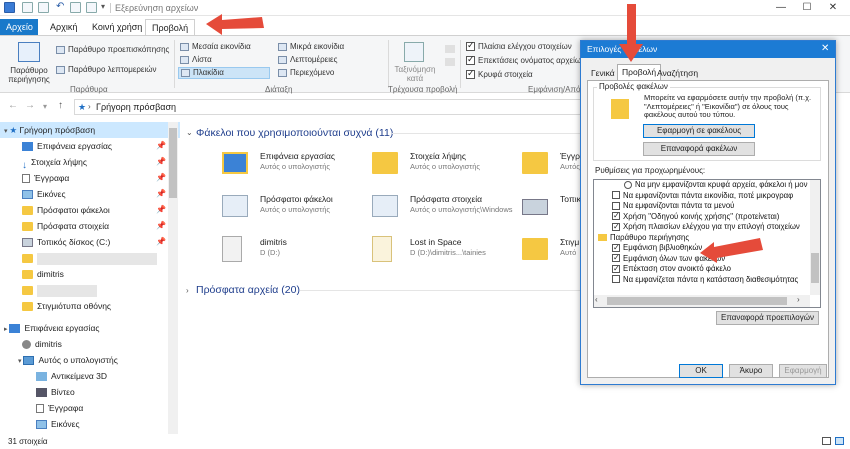 The width and height of the screenshot is (850, 449). I want to click on arrow-to-view-tab, so click(235, 24).